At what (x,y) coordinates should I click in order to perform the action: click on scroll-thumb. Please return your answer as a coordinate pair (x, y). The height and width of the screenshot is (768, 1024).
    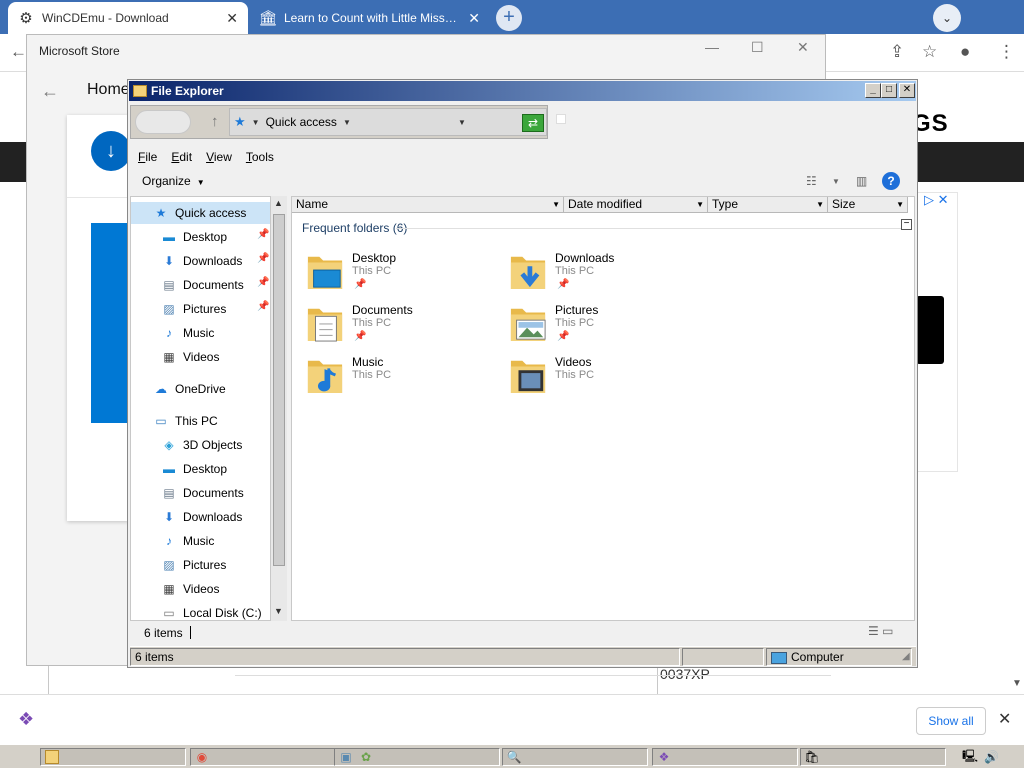
    Looking at the image, I should click on (279, 390).